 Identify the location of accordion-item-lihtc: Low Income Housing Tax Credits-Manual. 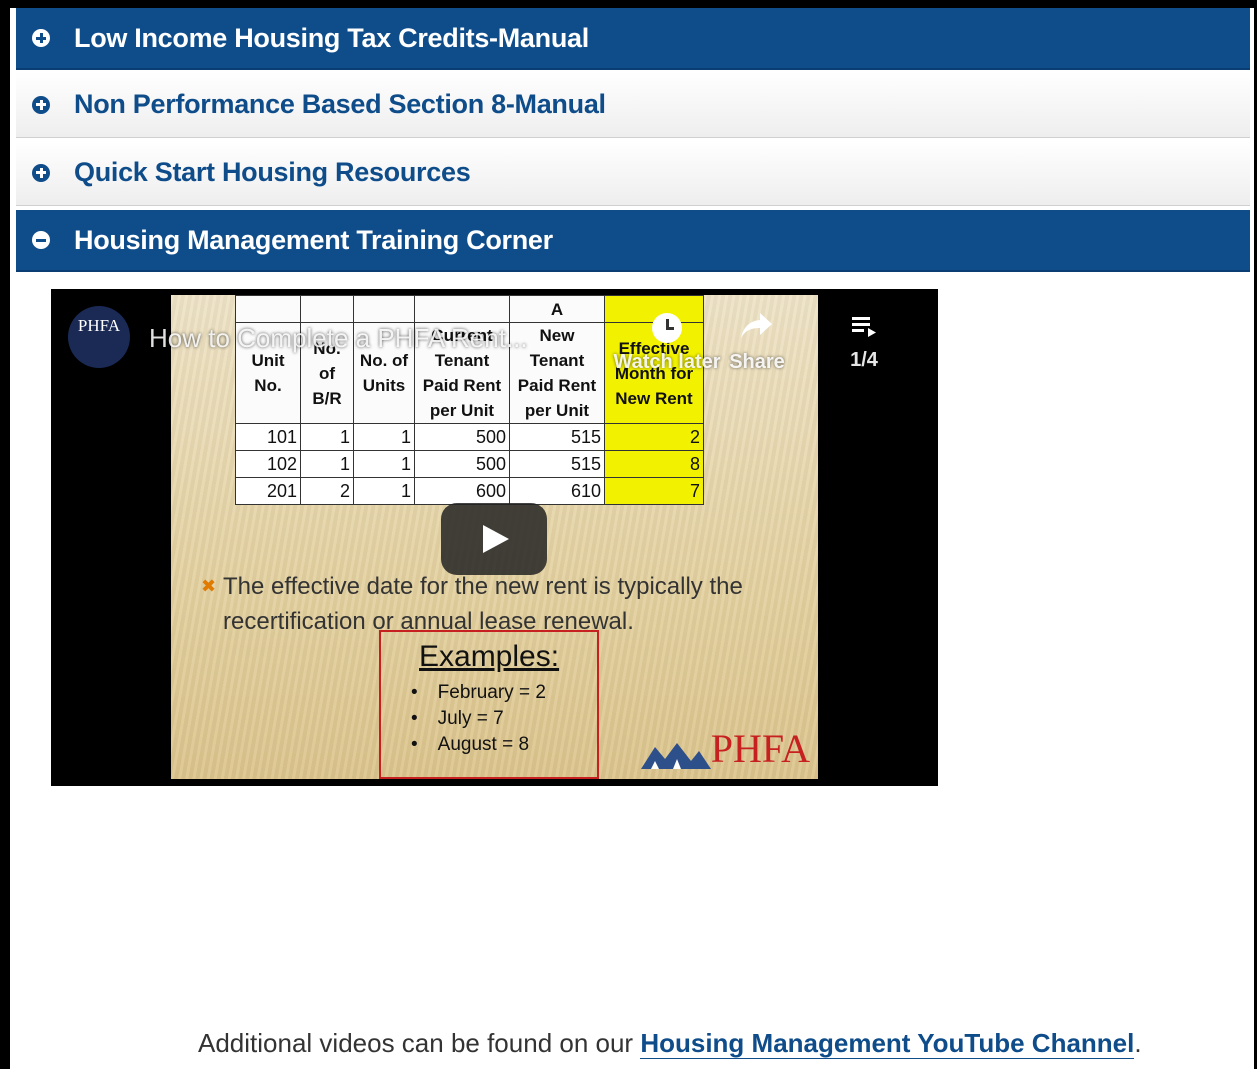
(633, 39).